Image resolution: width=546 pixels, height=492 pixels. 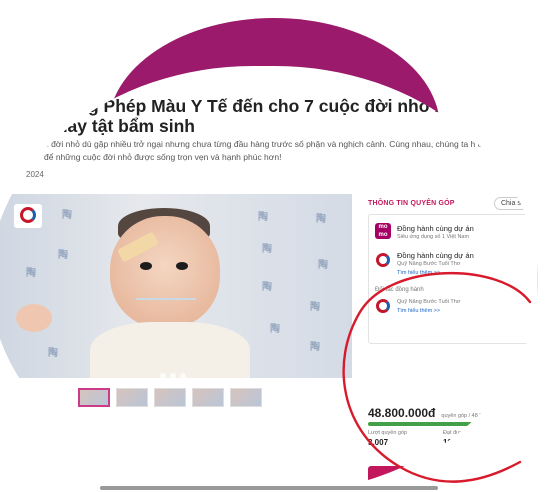 I want to click on charity-logo, so click(x=28, y=216).